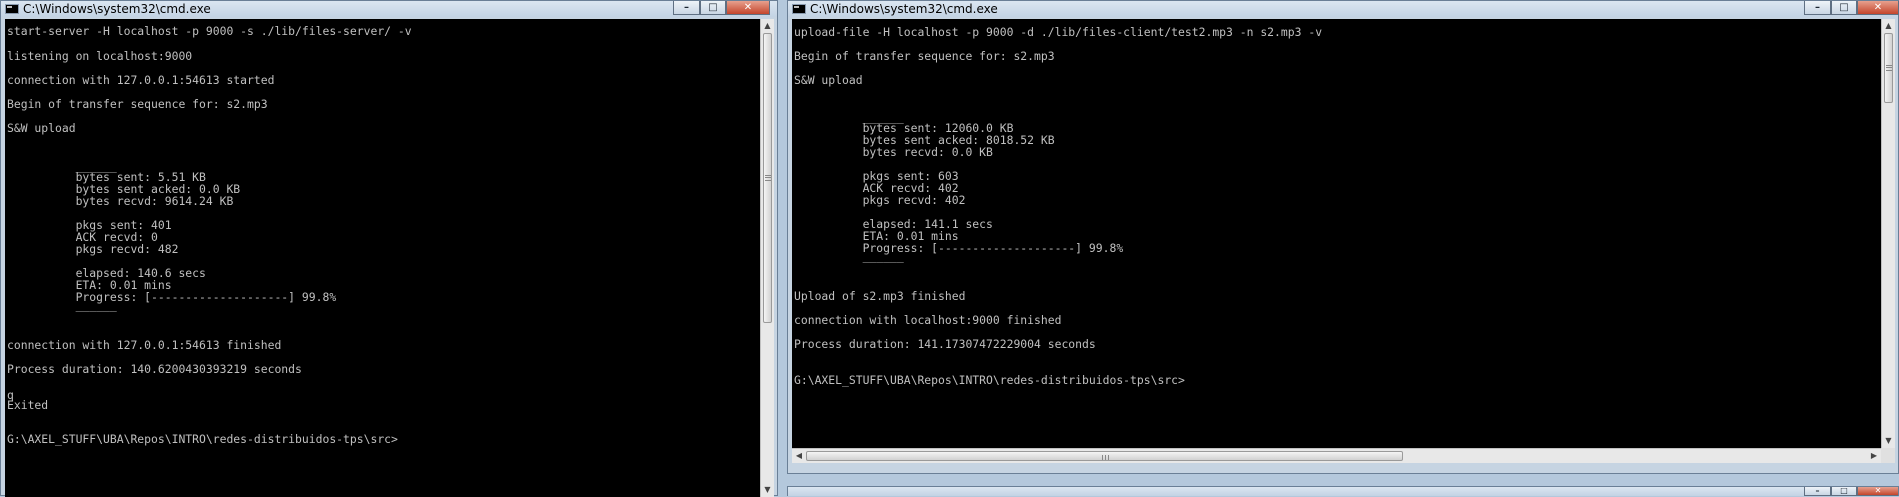  I want to click on left-title-bar: C:\Windows\system32\cmd.exe – □ ✕, so click(389, 9).